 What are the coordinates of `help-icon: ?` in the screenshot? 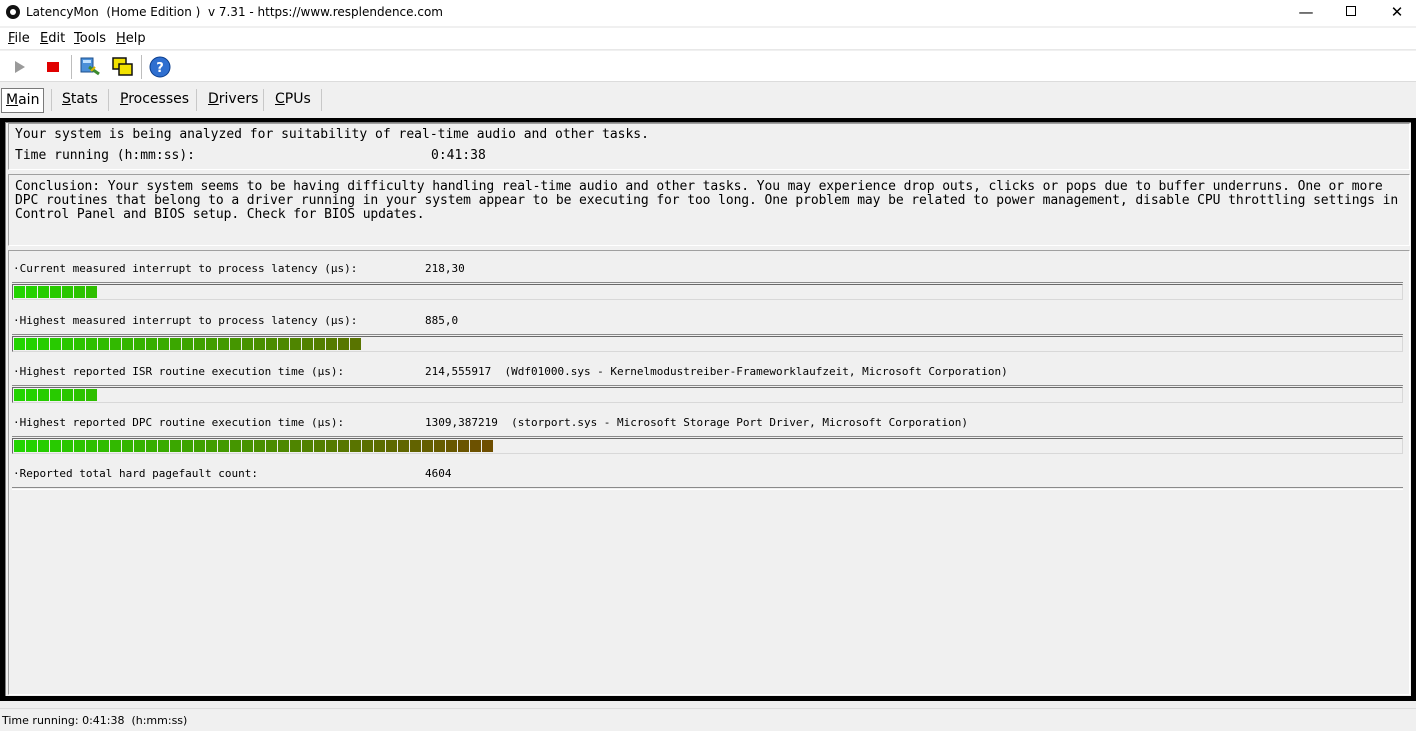 It's located at (160, 67).